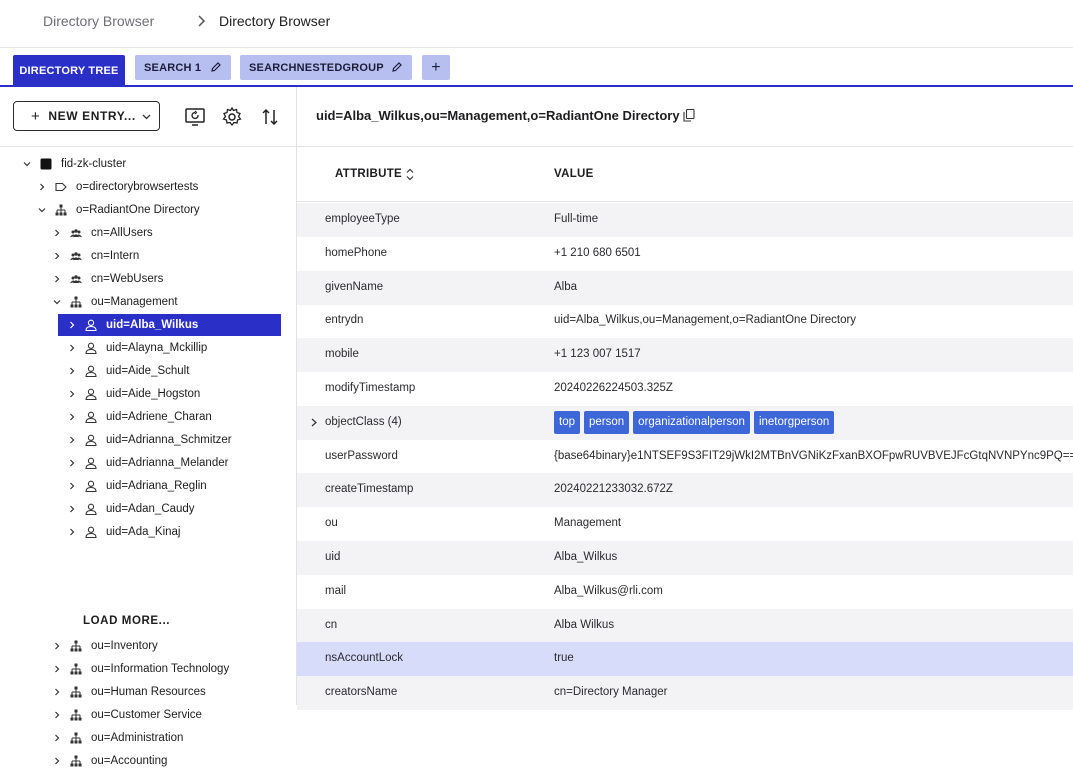 The image size is (1073, 772). Describe the element at coordinates (127, 715) in the screenshot. I see `tree-node-ou: ou=Customer Service` at that location.